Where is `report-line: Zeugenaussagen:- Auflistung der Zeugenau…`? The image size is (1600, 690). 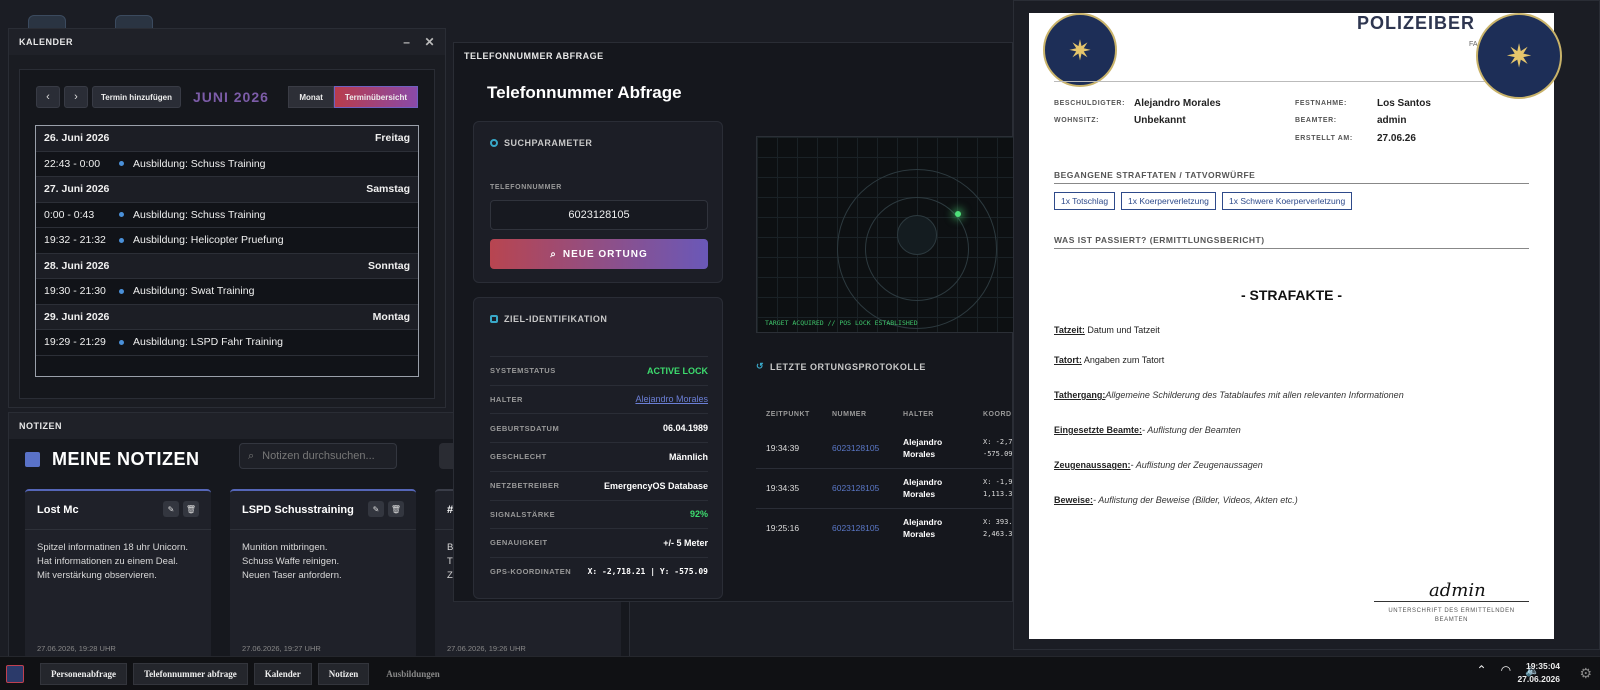
report-line: Zeugenaussagen:- Auflistung der Zeugenau… is located at coordinates (1158, 465).